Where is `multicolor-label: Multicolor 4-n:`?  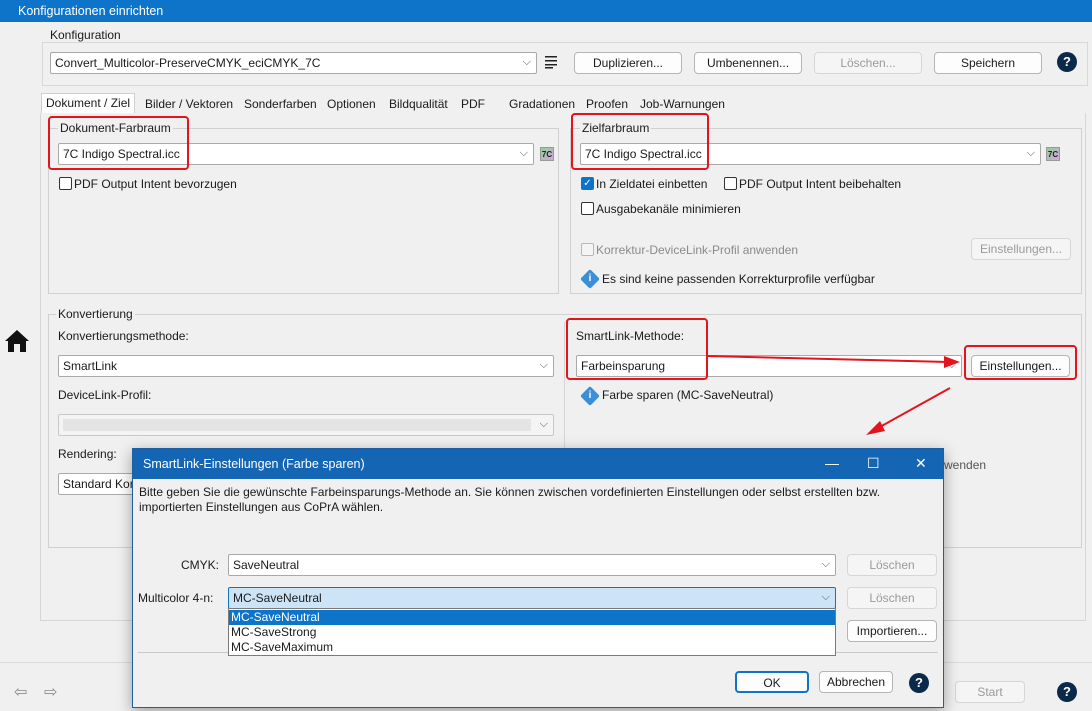 multicolor-label: Multicolor 4-n: is located at coordinates (176, 598).